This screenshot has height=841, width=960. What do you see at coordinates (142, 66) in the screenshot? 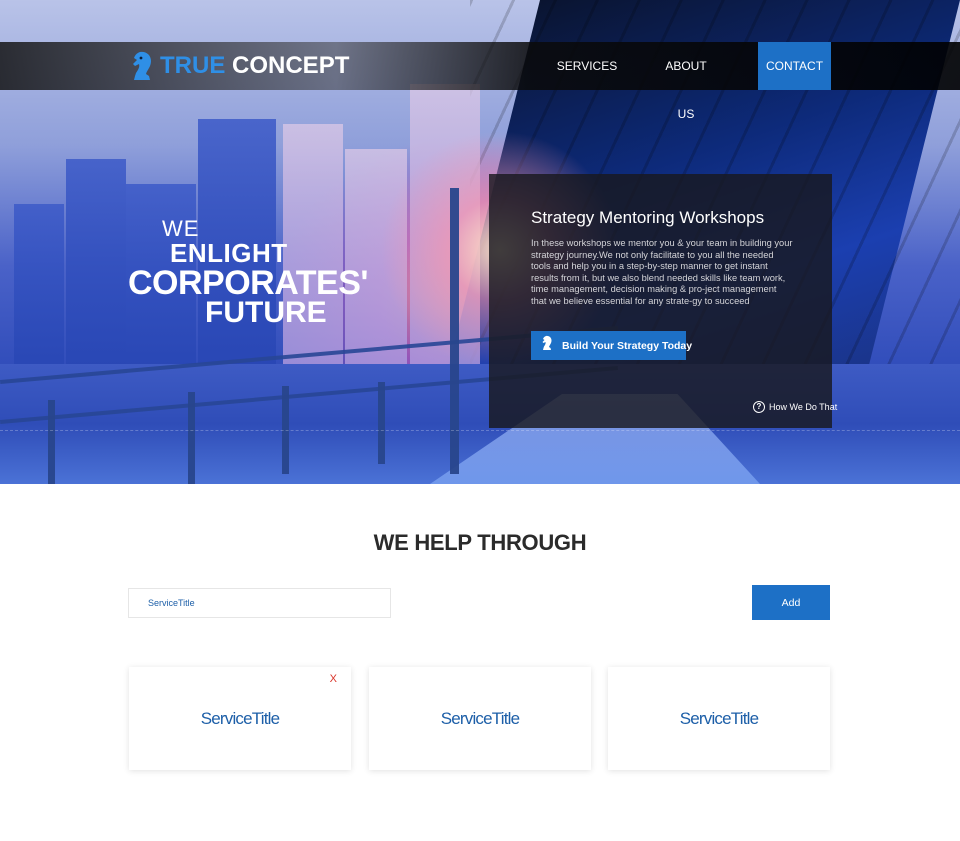
I see `knight-logo-icon` at bounding box center [142, 66].